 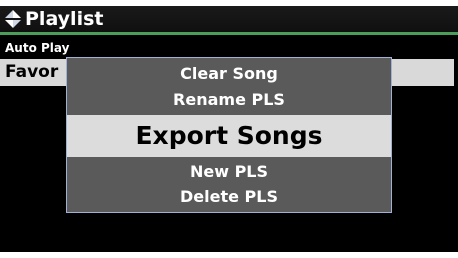 What do you see at coordinates (64, 19) in the screenshot?
I see `page-title: Playlist` at bounding box center [64, 19].